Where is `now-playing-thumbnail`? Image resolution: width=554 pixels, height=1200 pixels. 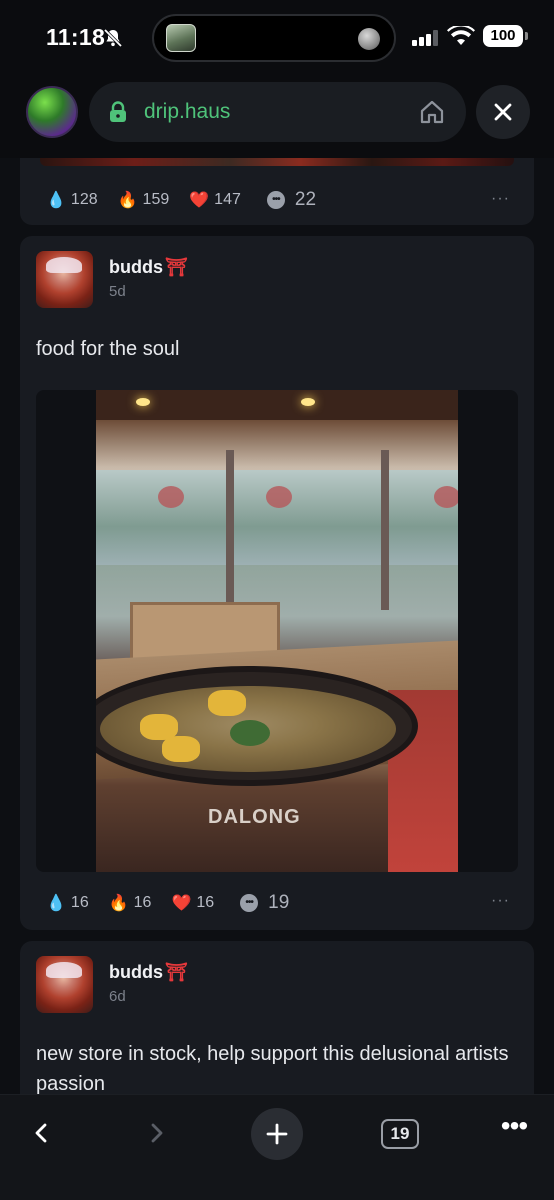 now-playing-thumbnail is located at coordinates (181, 38).